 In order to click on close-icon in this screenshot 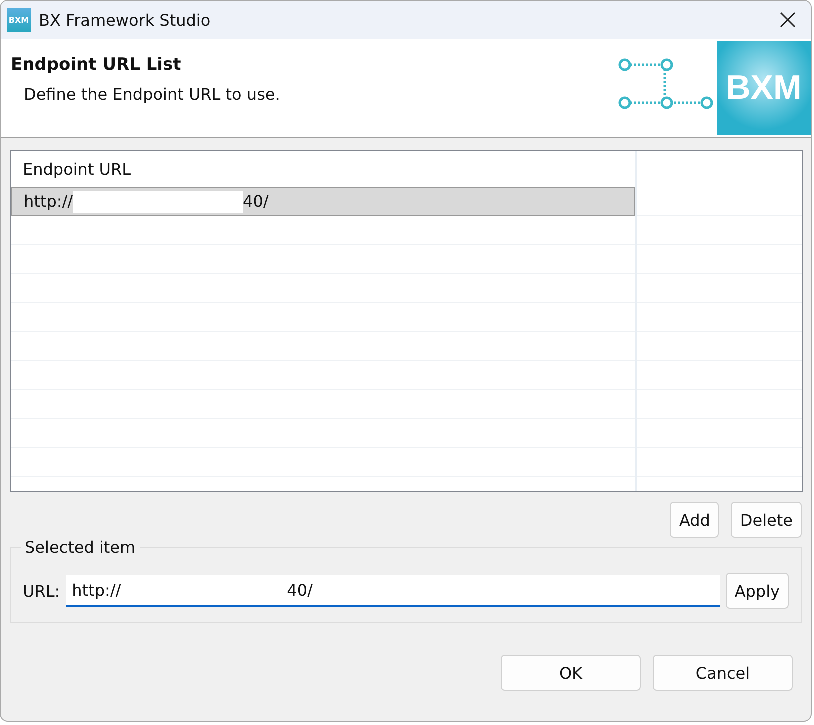, I will do `click(788, 20)`.